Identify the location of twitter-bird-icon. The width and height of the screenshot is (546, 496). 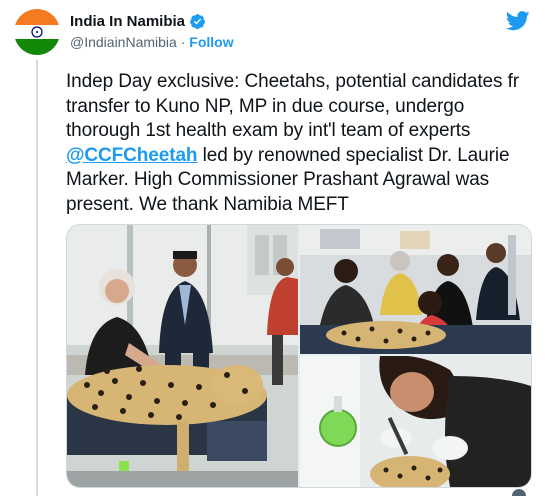
(518, 21).